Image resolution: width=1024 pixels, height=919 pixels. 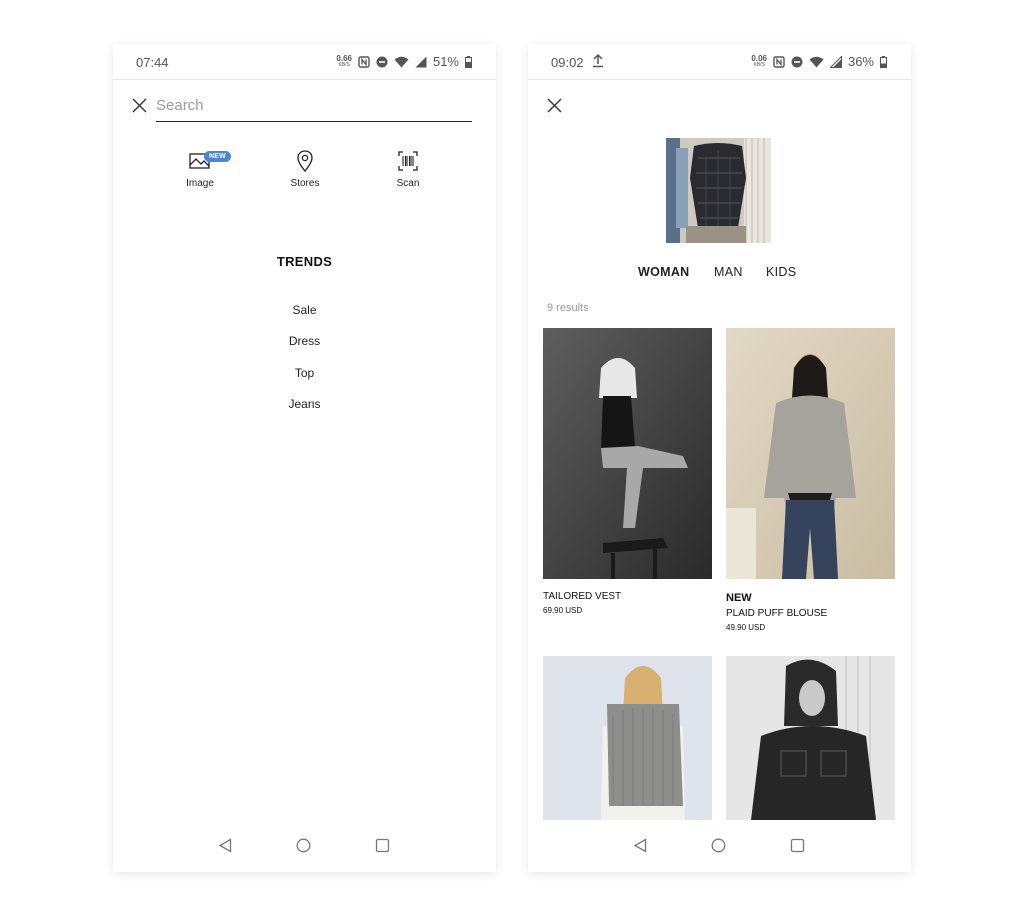 What do you see at coordinates (200, 169) in the screenshot?
I see `image-search-button: NEW Image` at bounding box center [200, 169].